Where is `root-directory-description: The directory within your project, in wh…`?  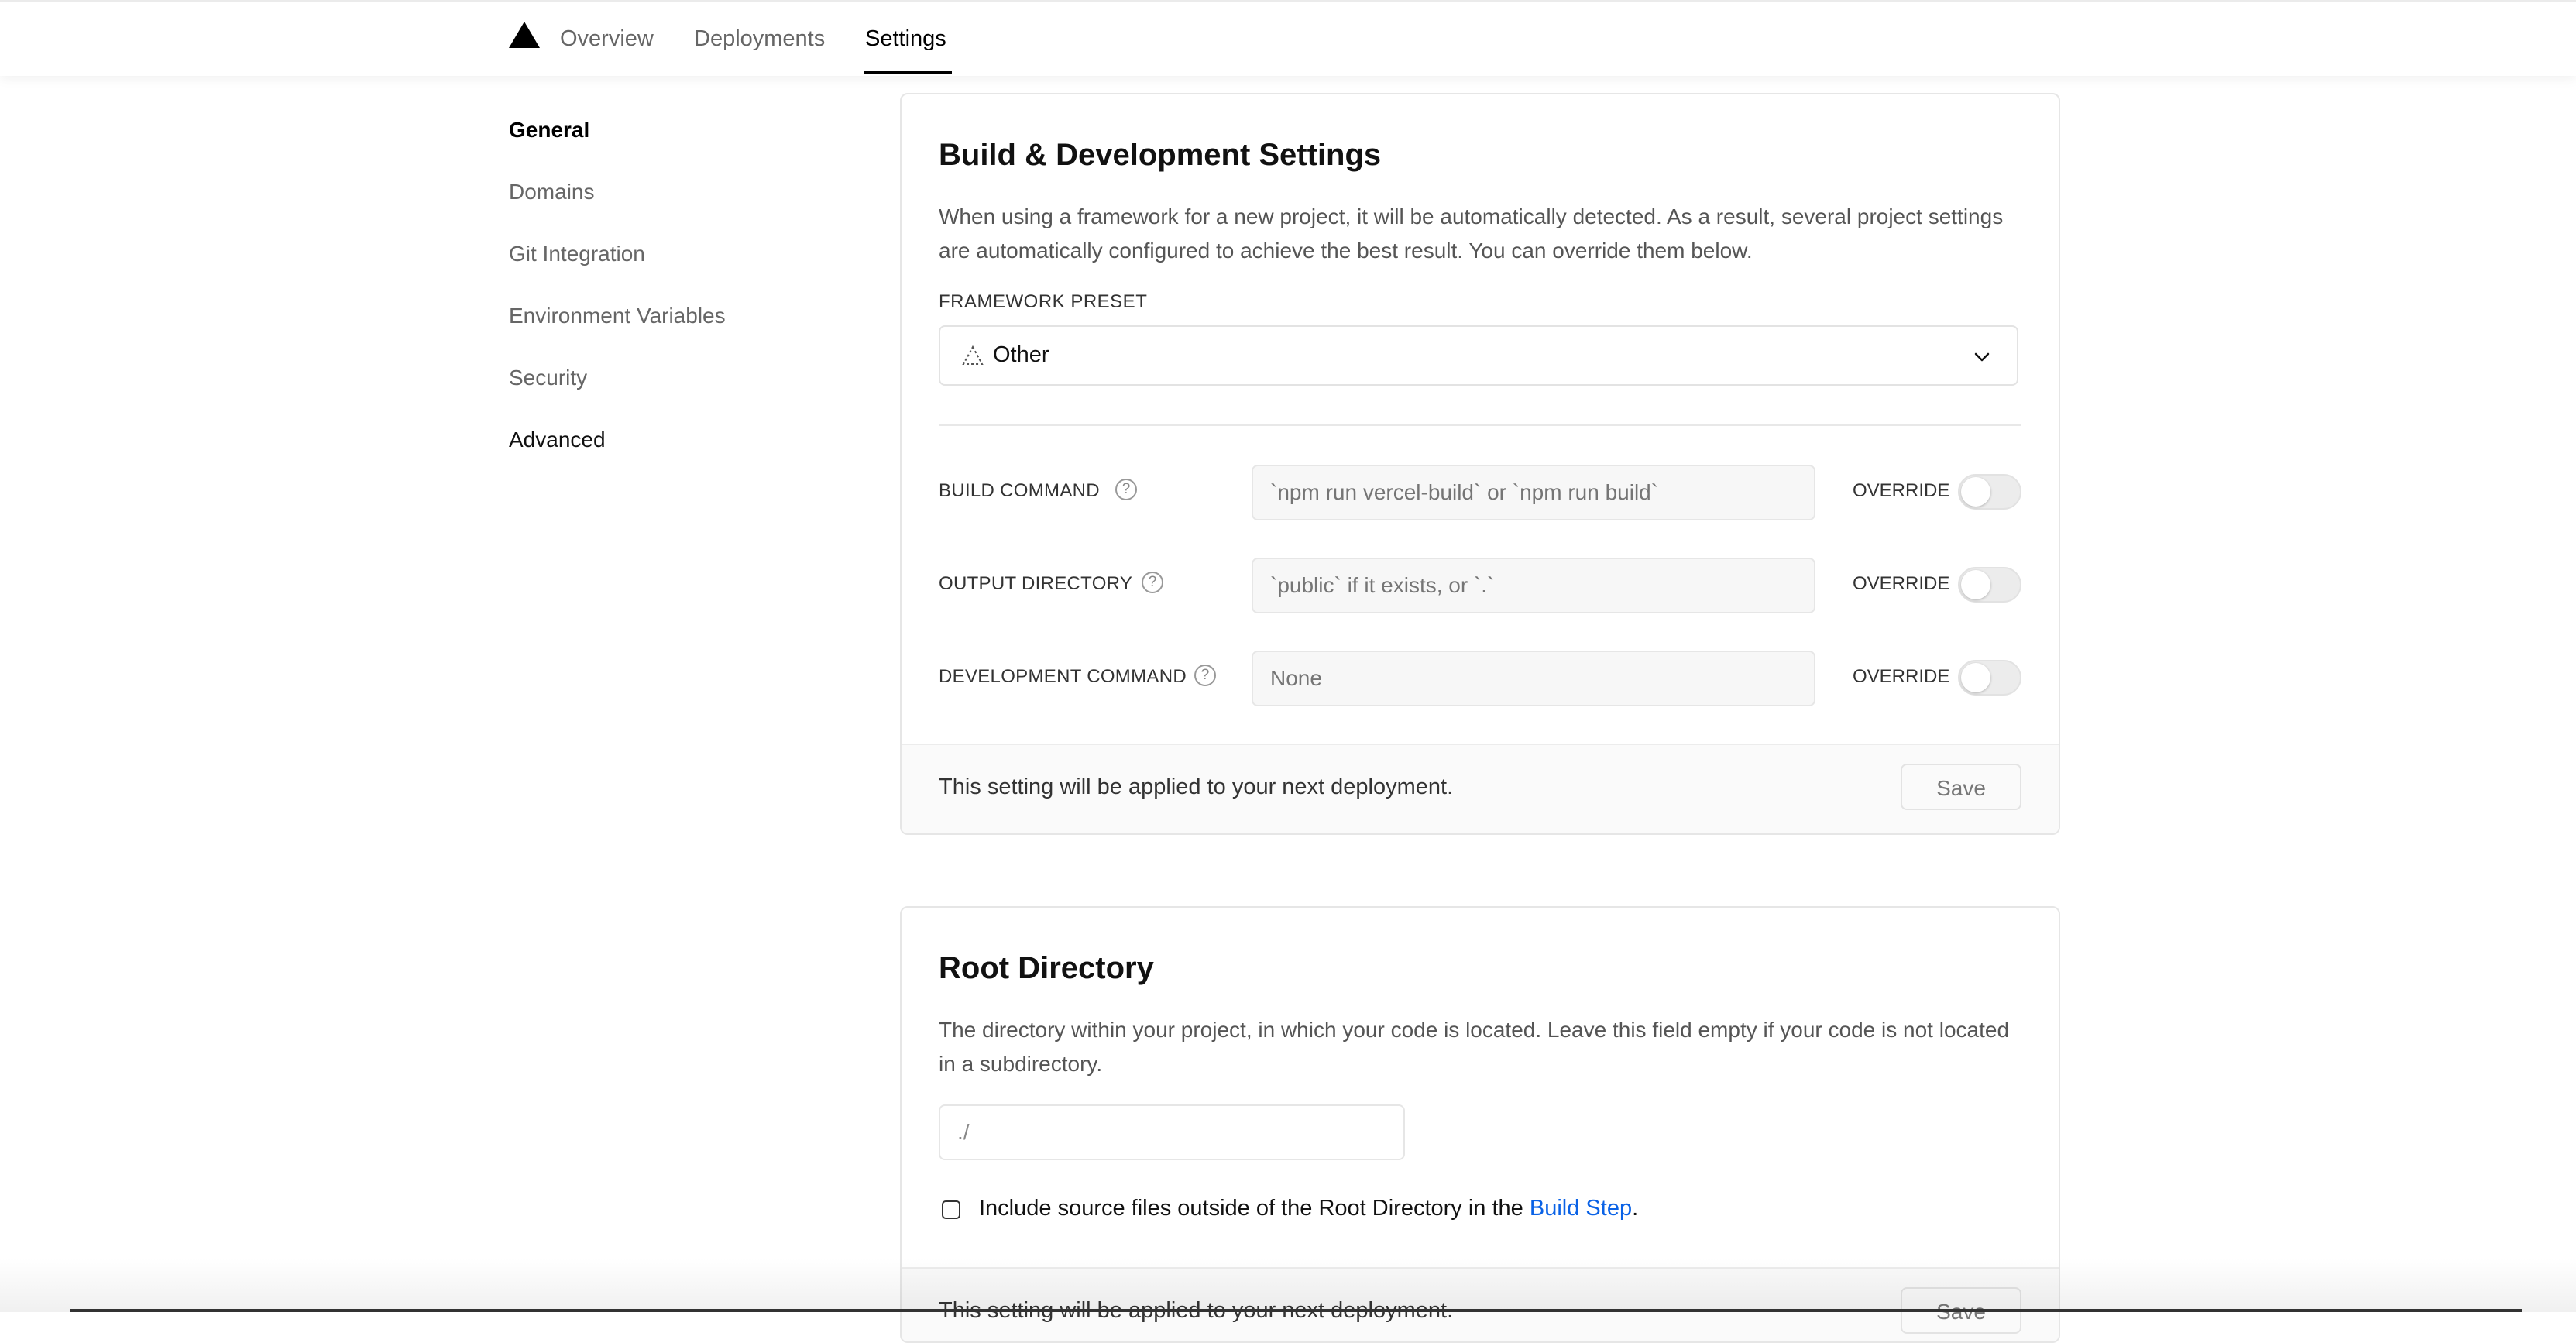 root-directory-description: The directory within your project, in wh… is located at coordinates (1474, 1047).